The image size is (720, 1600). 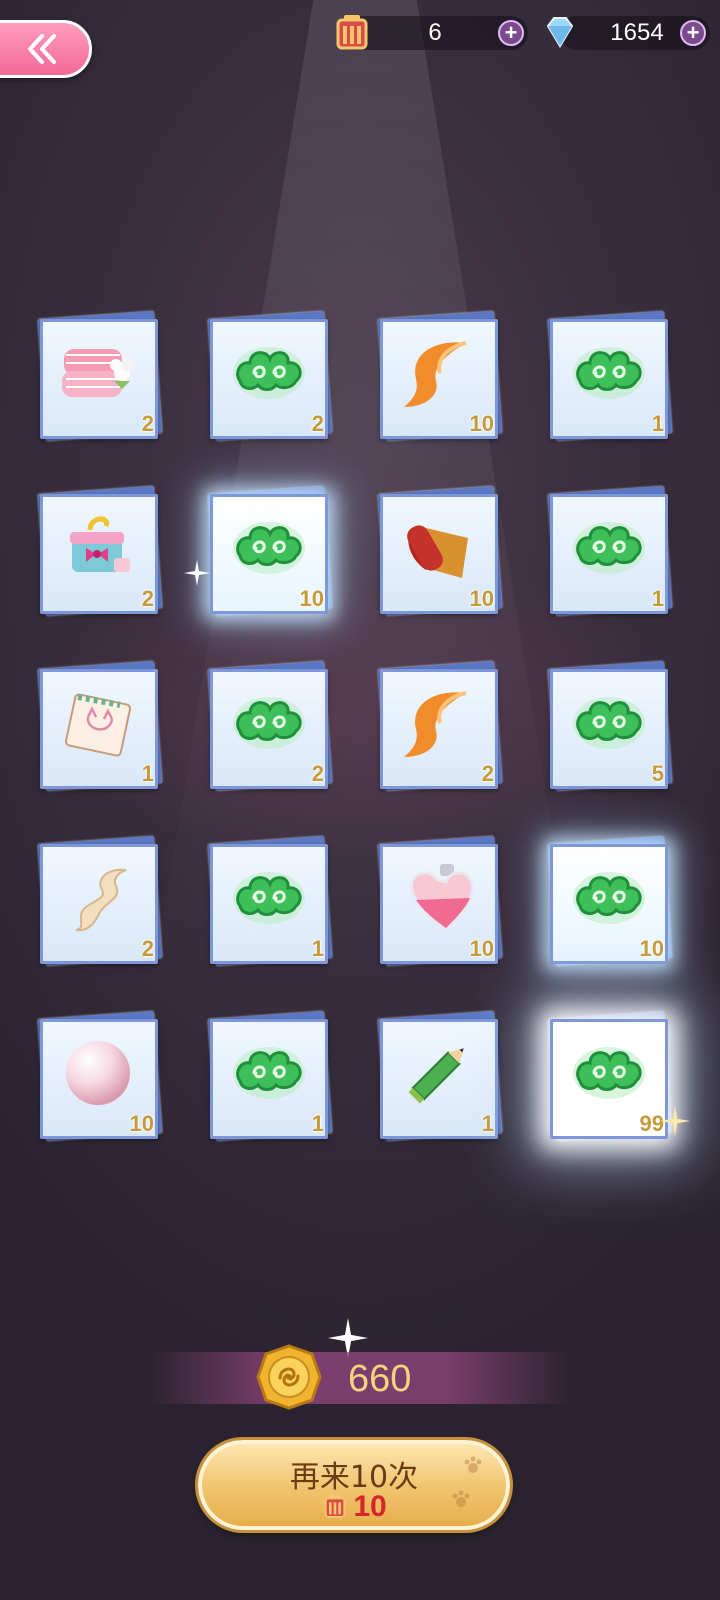 I want to click on add-gem-button: +, so click(x=693, y=33).